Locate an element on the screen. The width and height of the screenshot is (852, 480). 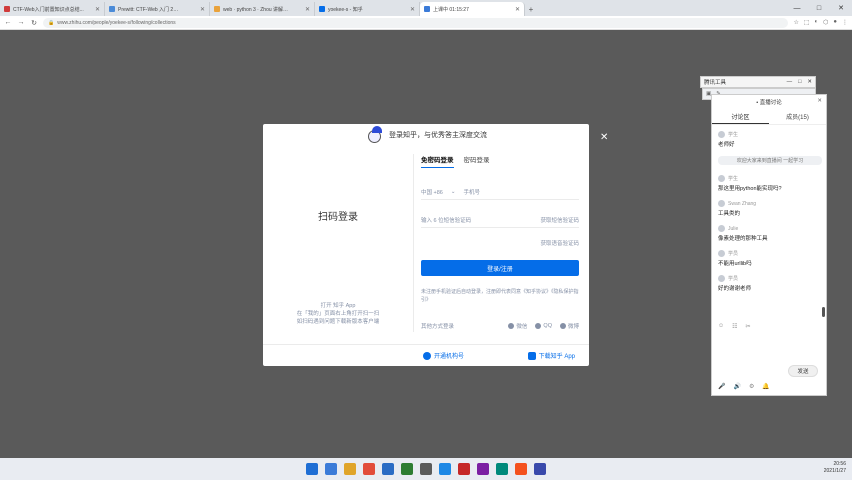
modal-header: 登录知乎，与优秀答主深度交流 is located at coordinates (426, 135).